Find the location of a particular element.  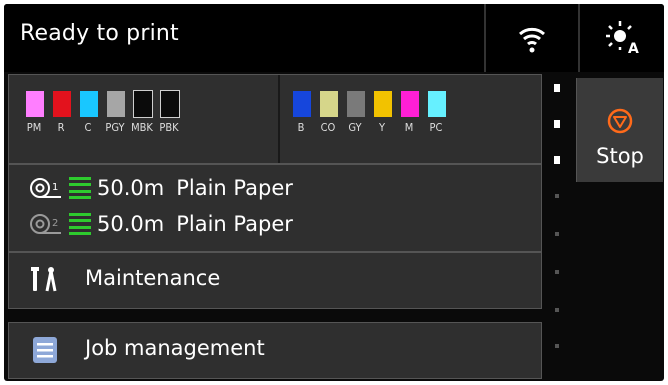

roll-paper-icon: 2 is located at coordinates (45, 224).